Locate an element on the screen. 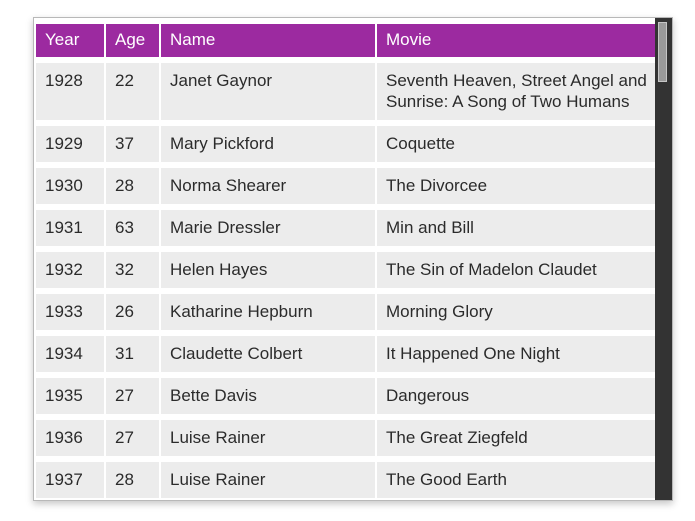 The height and width of the screenshot is (521, 695). cell-year: 1937 is located at coordinates (70, 480).